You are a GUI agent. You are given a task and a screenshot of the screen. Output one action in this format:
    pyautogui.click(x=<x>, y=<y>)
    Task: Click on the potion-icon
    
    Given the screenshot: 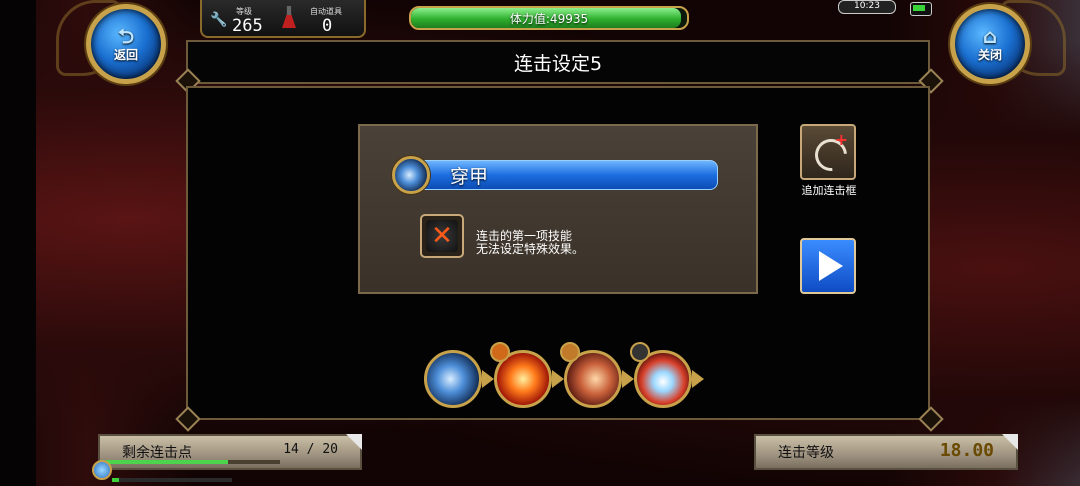 What is the action you would take?
    pyautogui.click(x=289, y=17)
    